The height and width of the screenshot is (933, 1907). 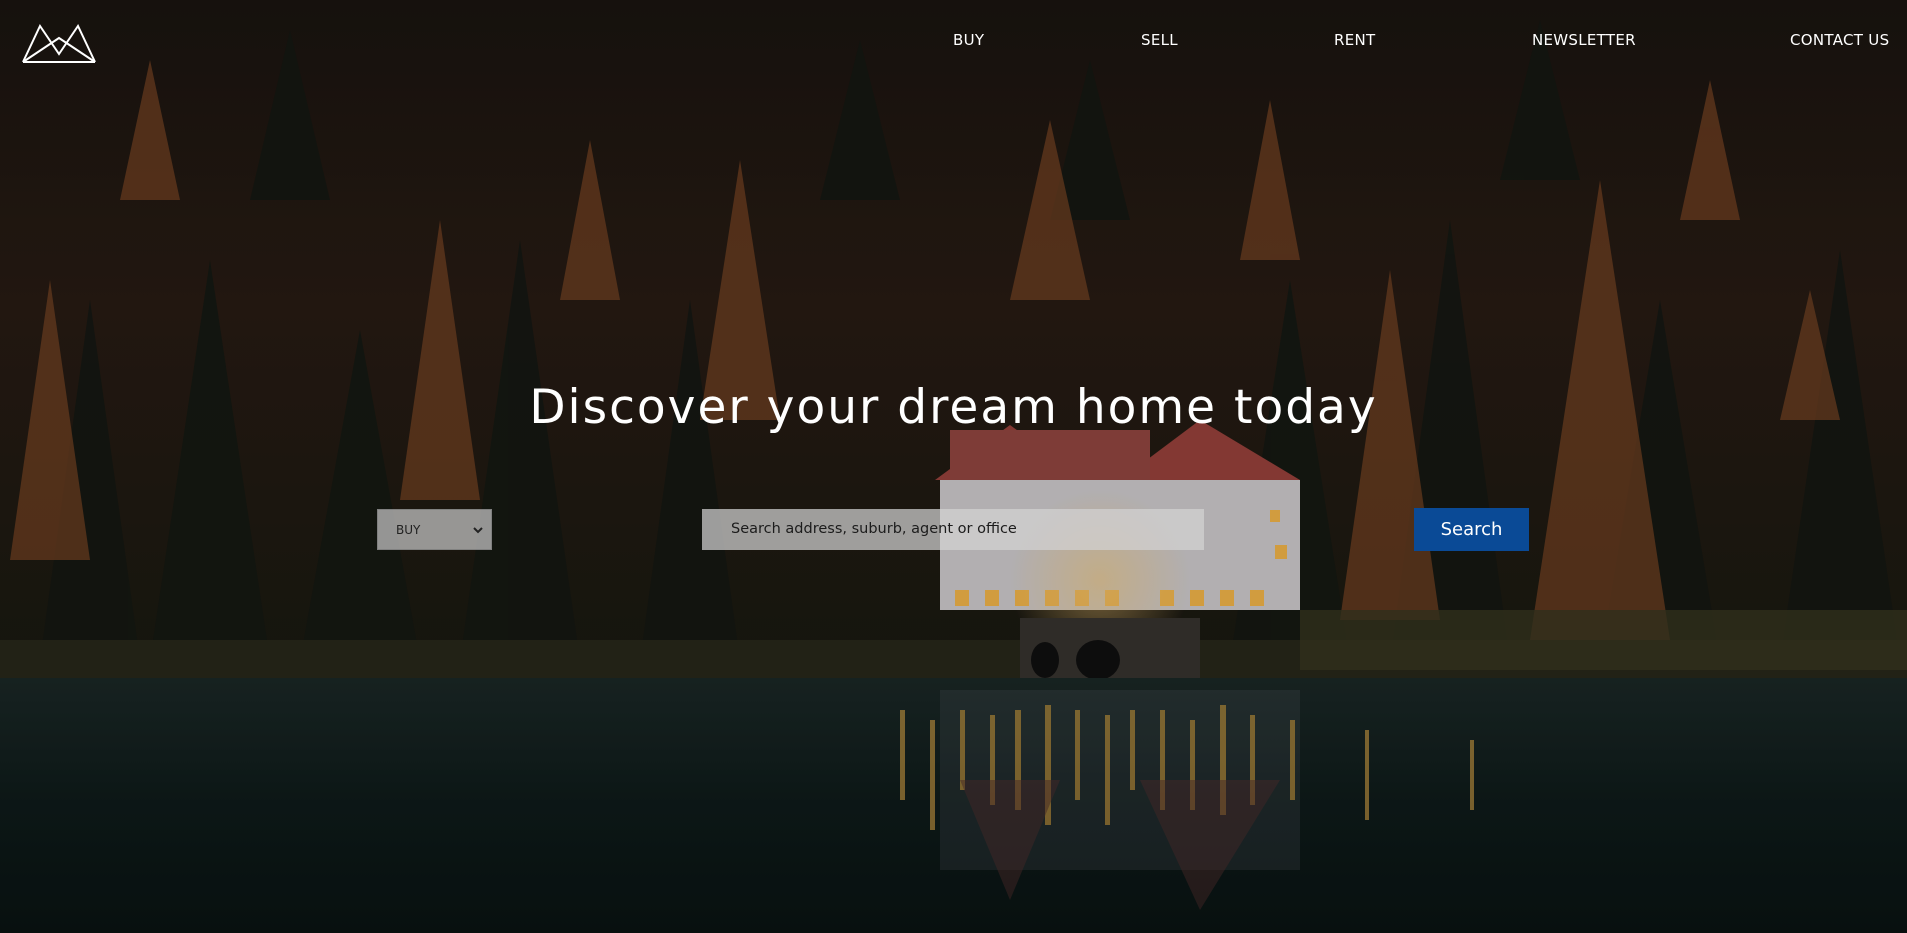 What do you see at coordinates (953, 407) in the screenshot?
I see `hero-headline: Discover your dream home today` at bounding box center [953, 407].